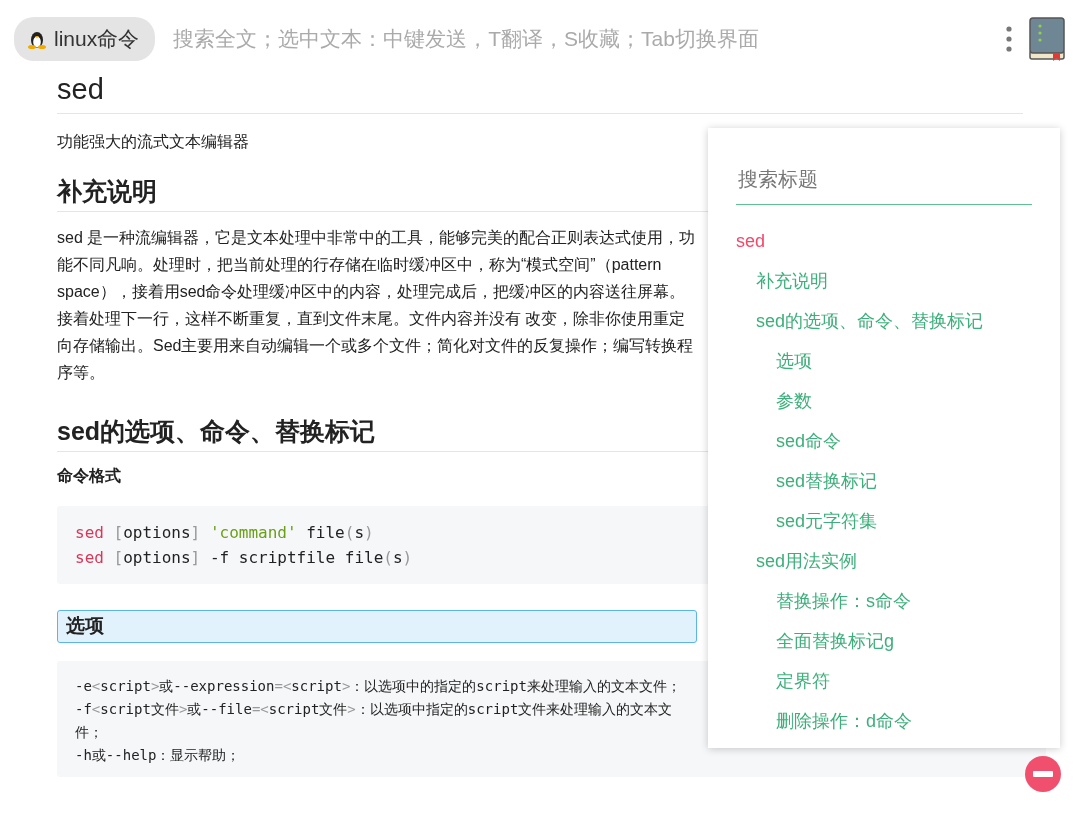 The height and width of the screenshot is (818, 1080). What do you see at coordinates (225, 532) in the screenshot?
I see `code-line: sed [options] 'command' file(s)` at bounding box center [225, 532].